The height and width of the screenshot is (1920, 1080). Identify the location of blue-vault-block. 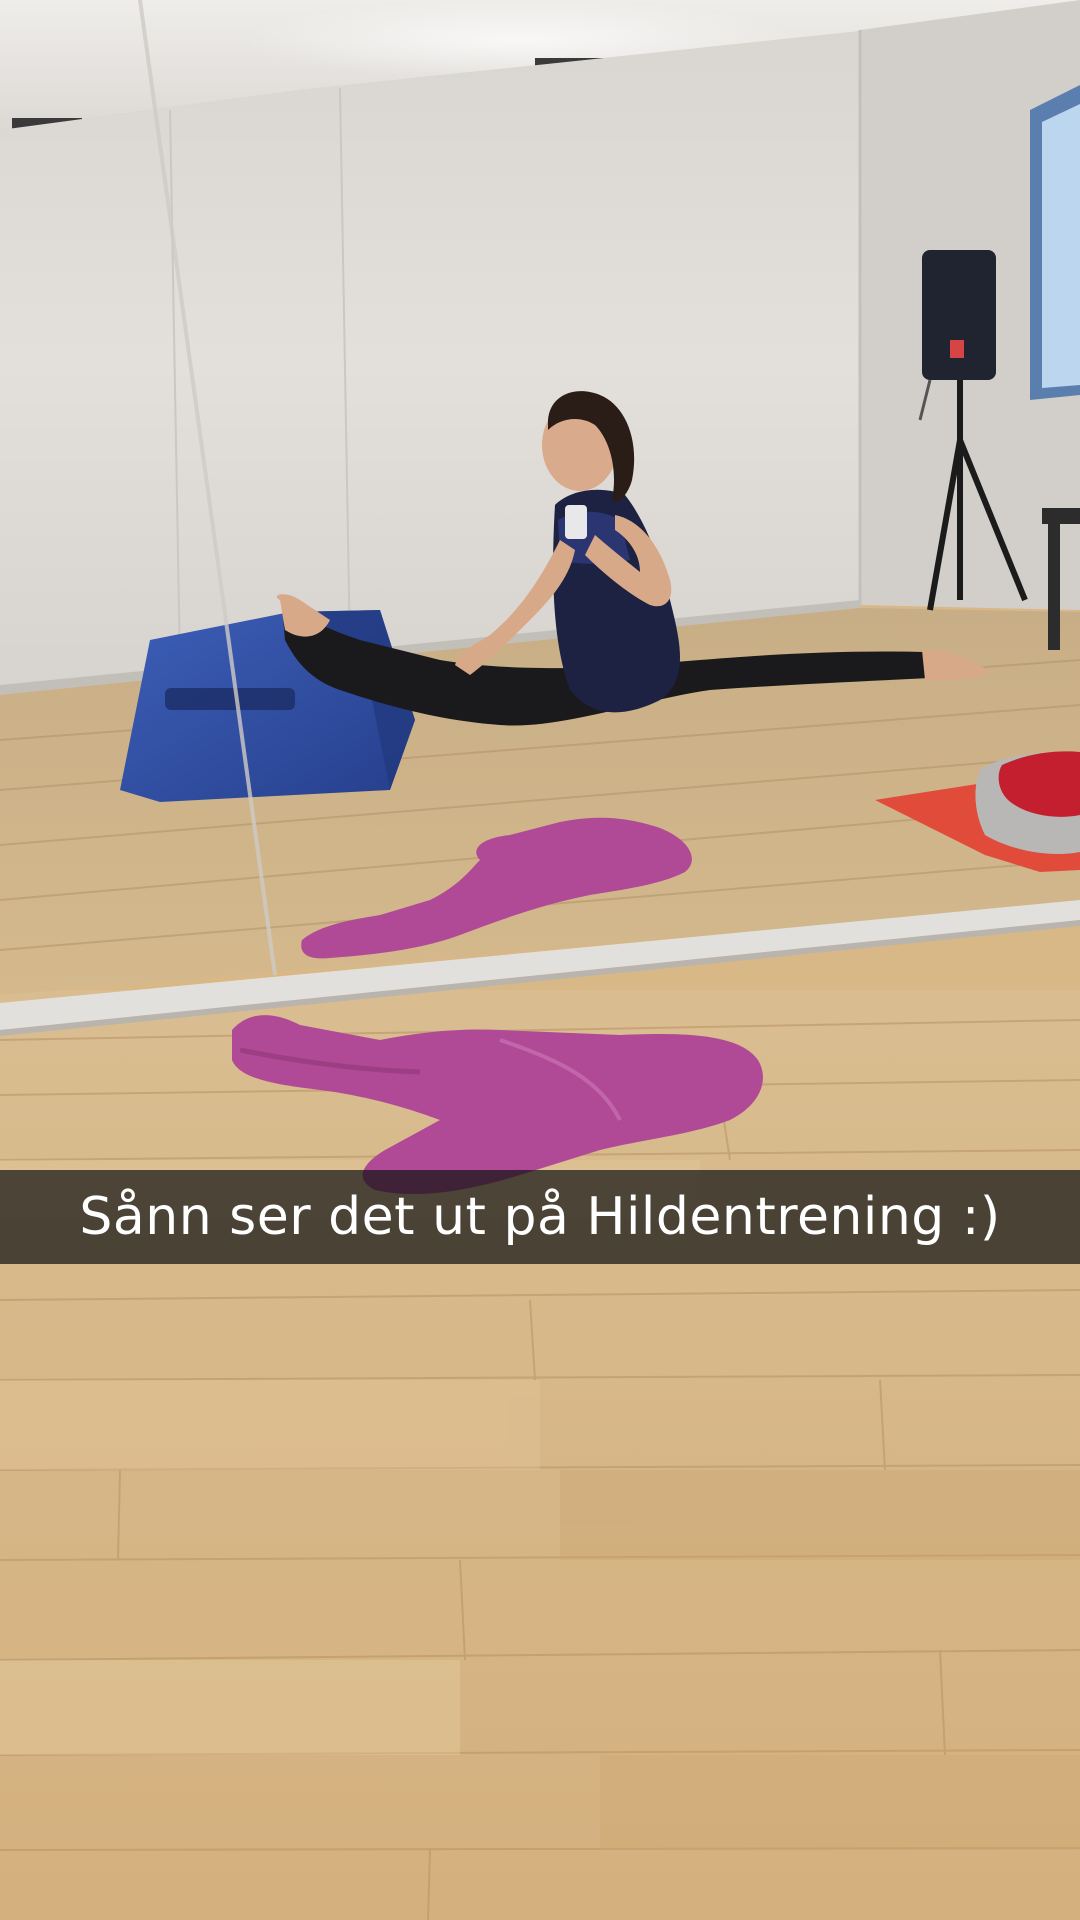
(267, 706).